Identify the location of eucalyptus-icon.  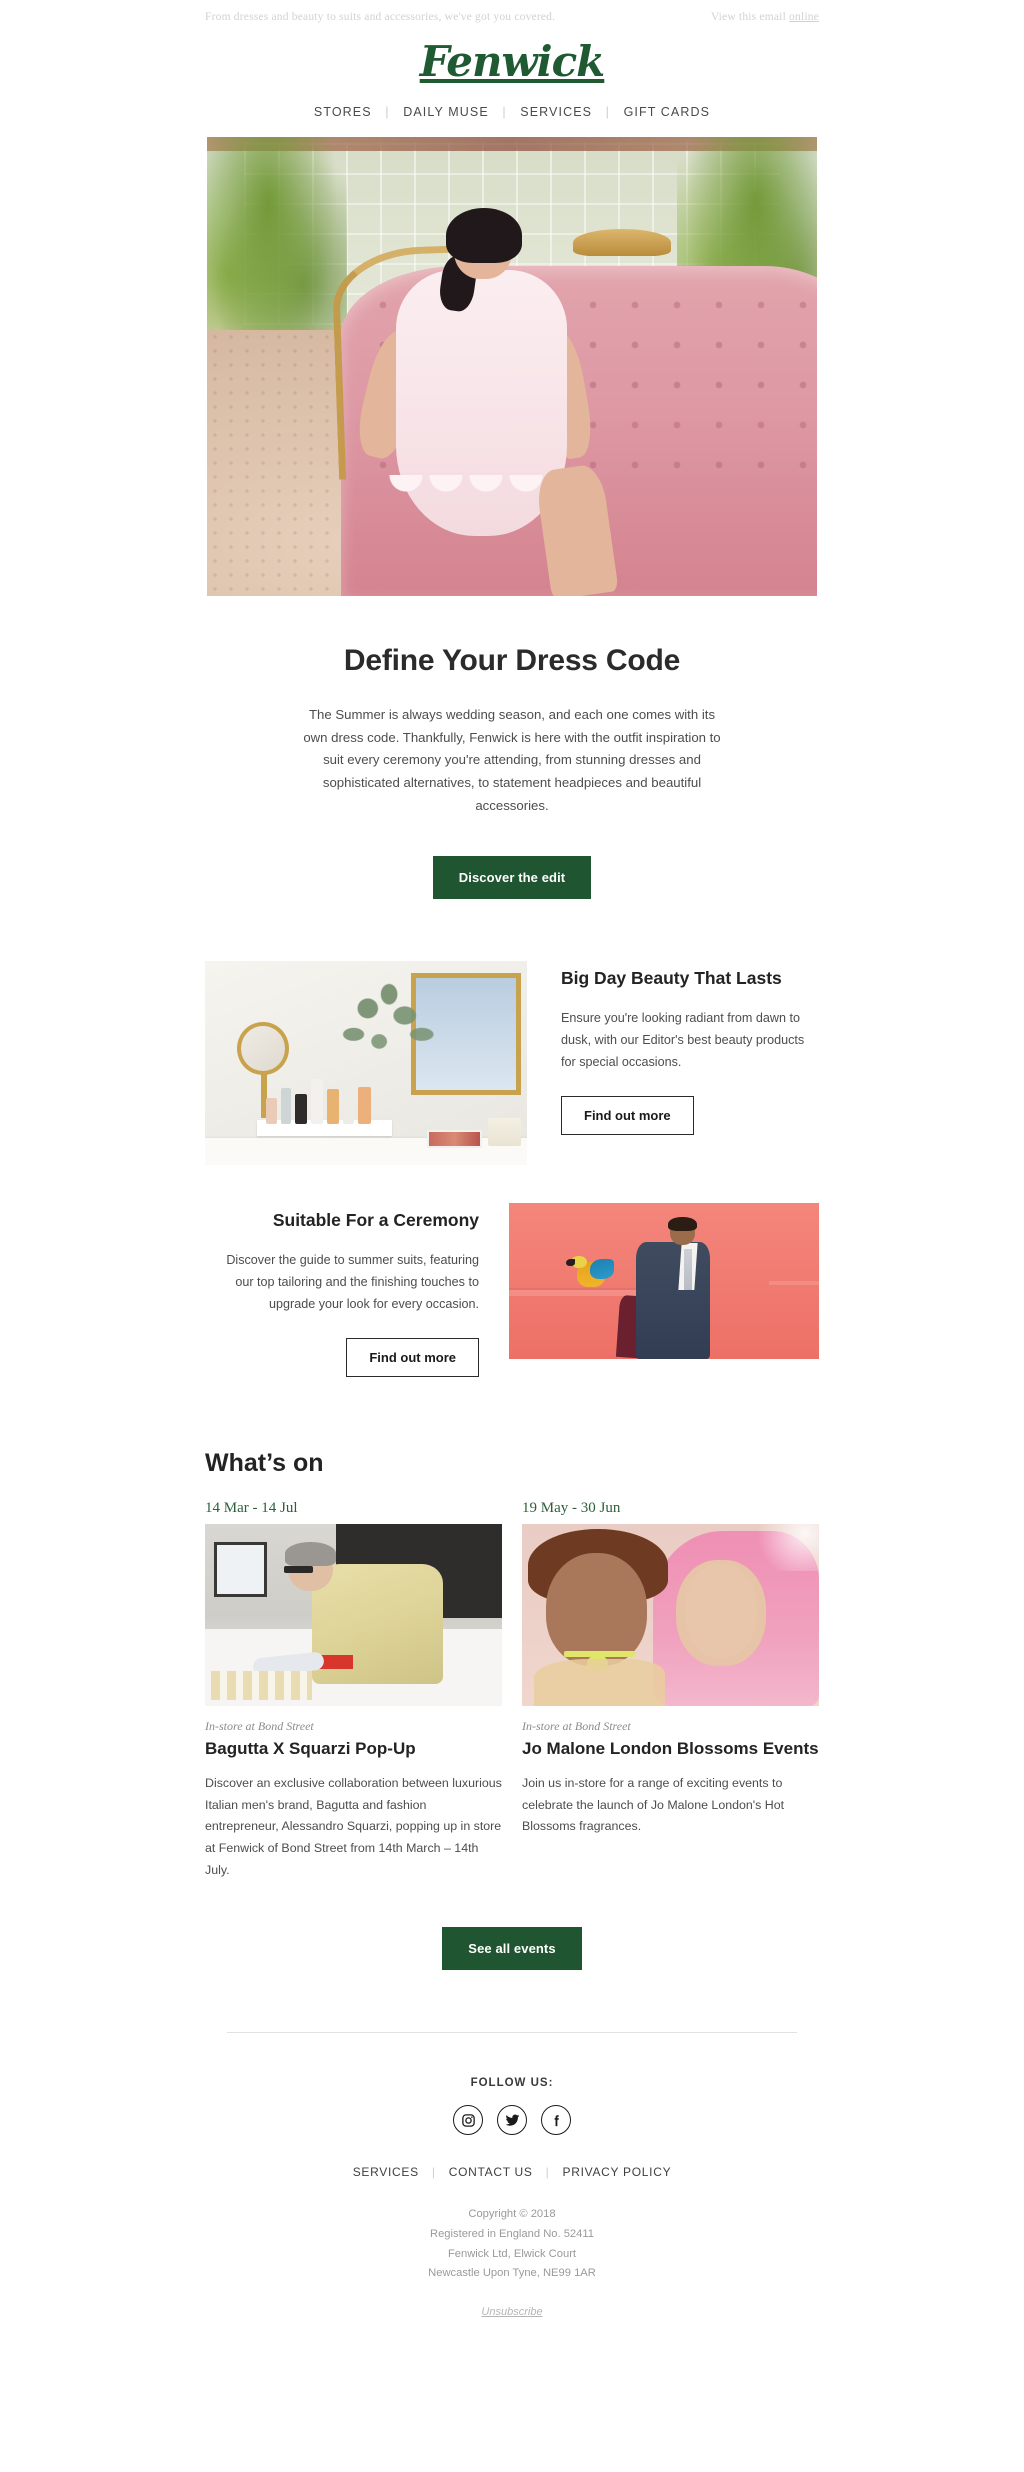
(382, 1032).